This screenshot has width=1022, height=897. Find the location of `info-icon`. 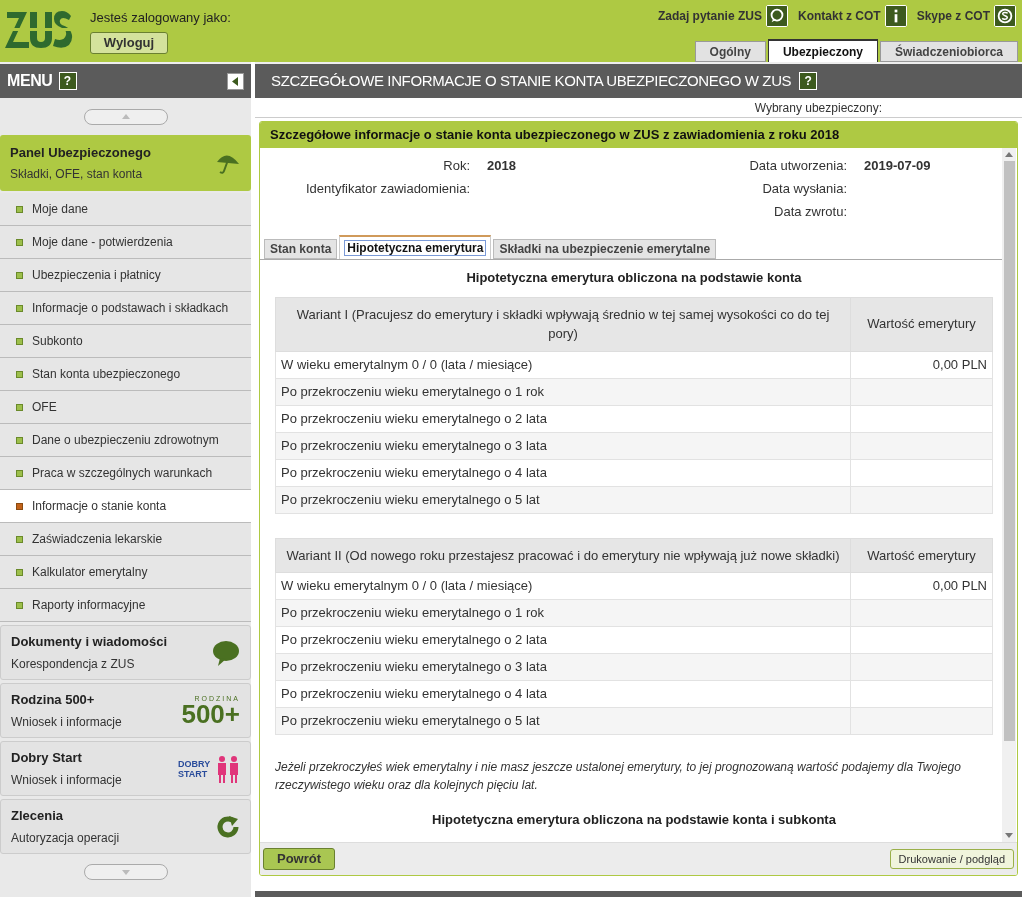

info-icon is located at coordinates (895, 16).